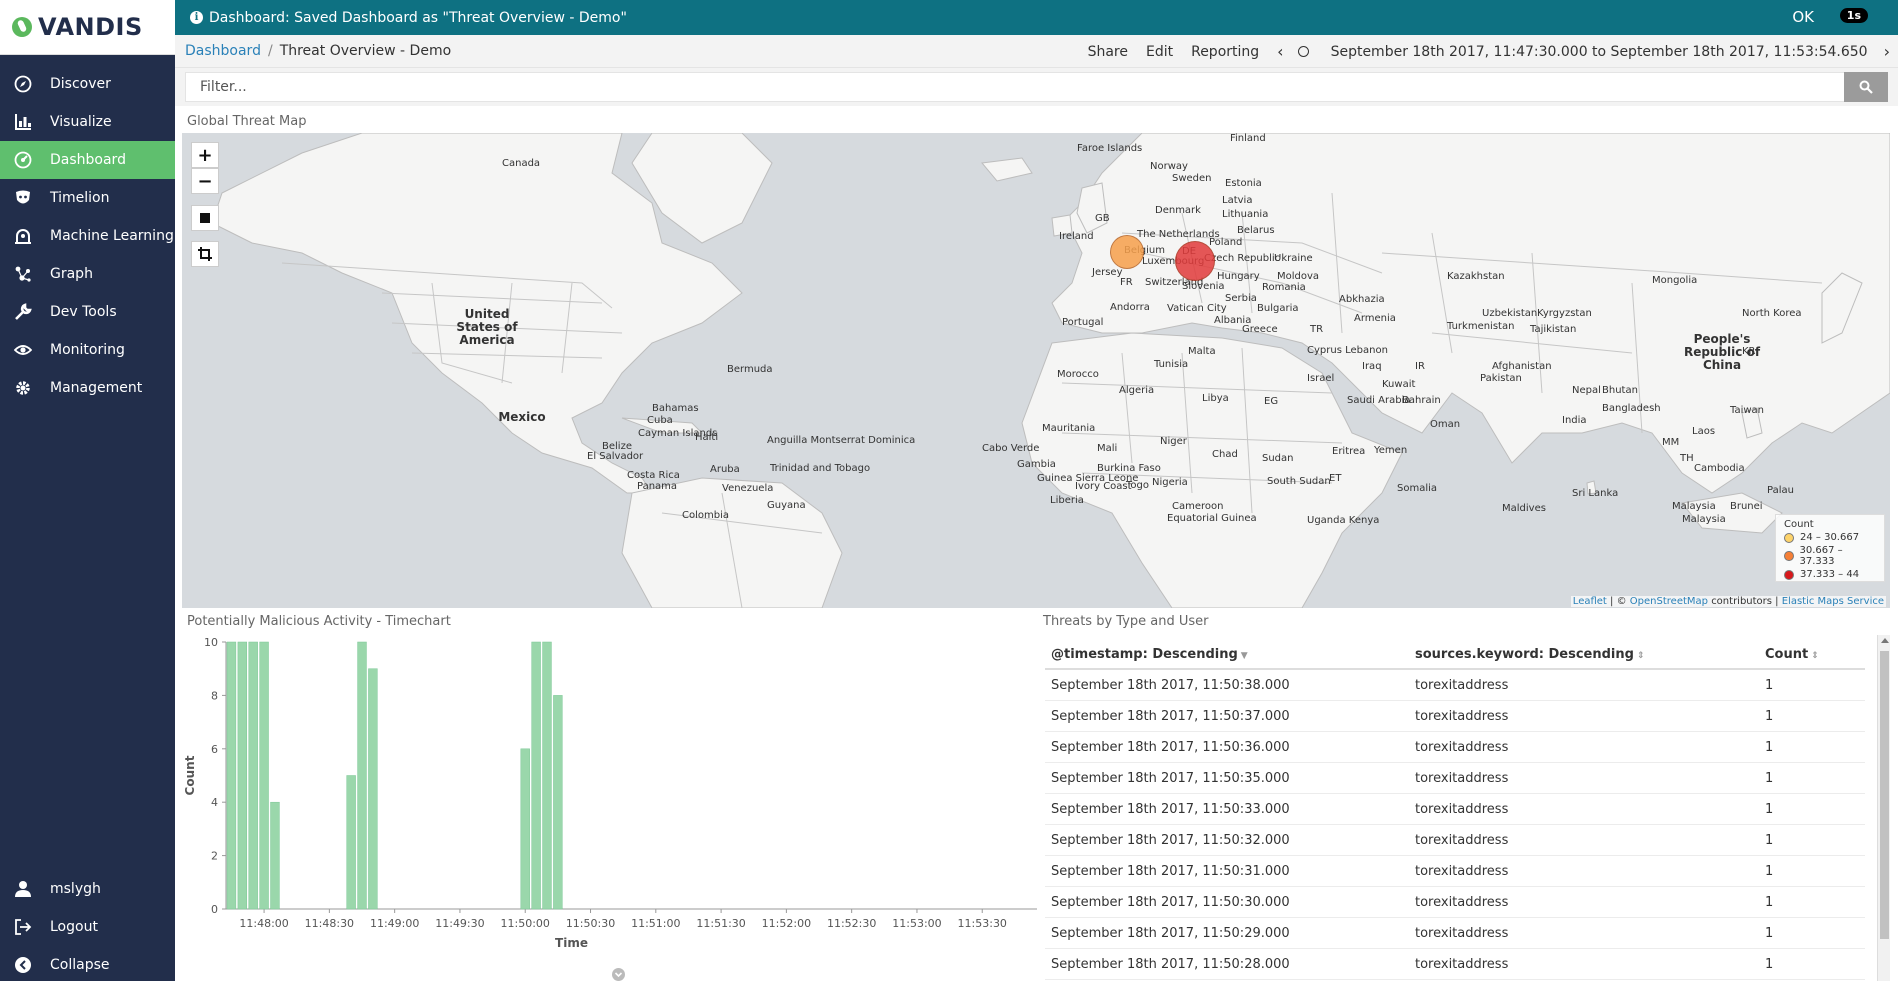 This screenshot has width=1898, height=981. I want to click on zoom-out-button: −, so click(205, 181).